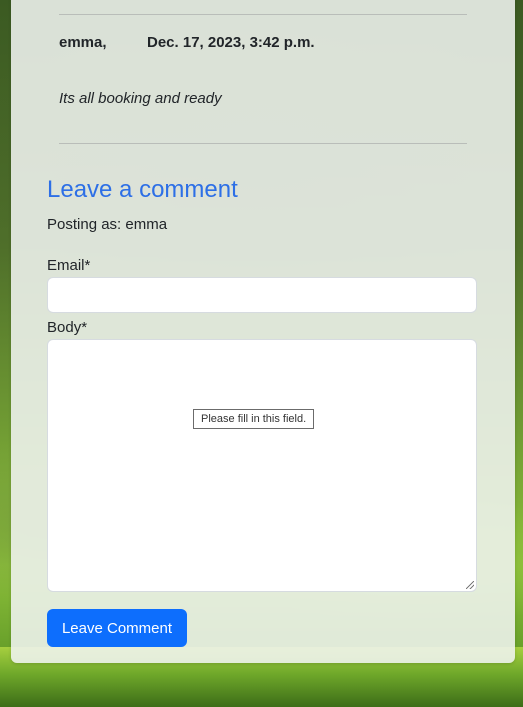 The width and height of the screenshot is (523, 707). What do you see at coordinates (107, 224) in the screenshot?
I see `posting-as-text: Posting as: emma` at bounding box center [107, 224].